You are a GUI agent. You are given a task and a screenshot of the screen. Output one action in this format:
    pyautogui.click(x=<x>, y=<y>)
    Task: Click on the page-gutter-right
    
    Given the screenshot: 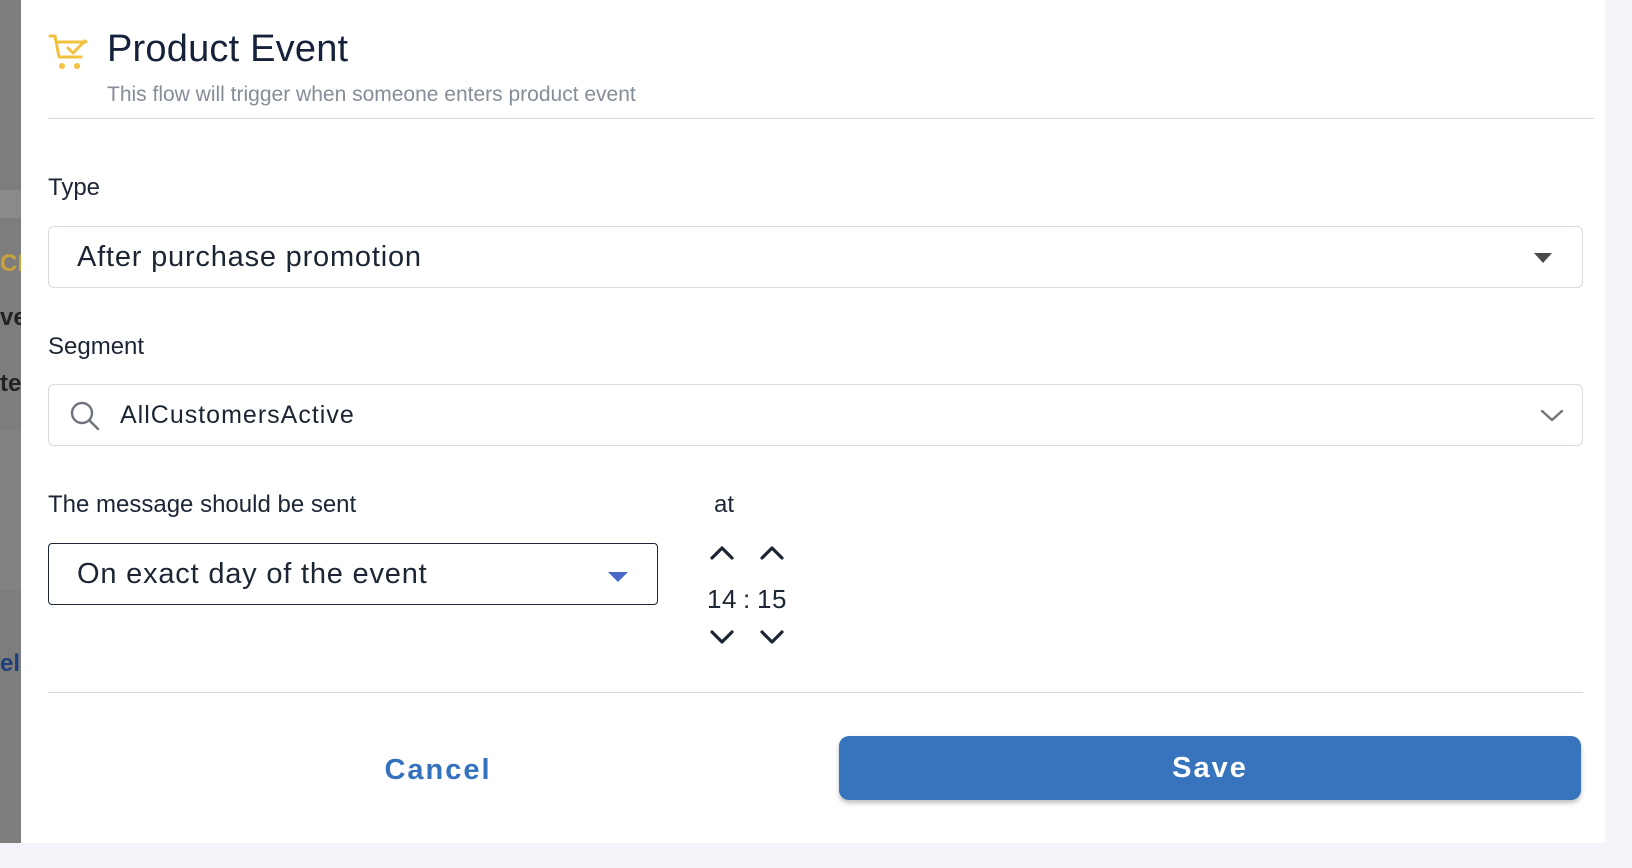 What is the action you would take?
    pyautogui.click(x=1618, y=434)
    